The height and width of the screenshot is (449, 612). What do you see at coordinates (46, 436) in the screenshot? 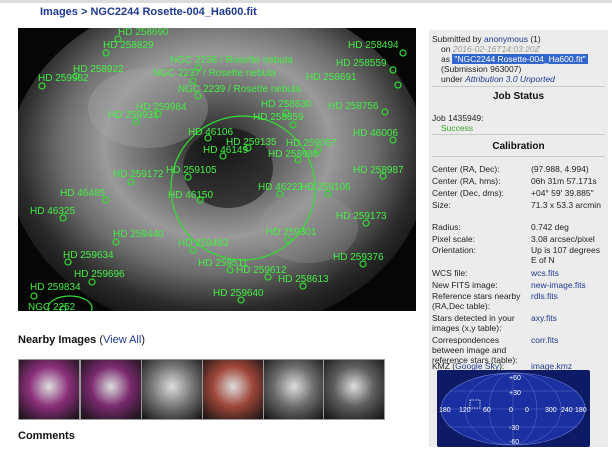
I see `comments-heading: Comments` at bounding box center [46, 436].